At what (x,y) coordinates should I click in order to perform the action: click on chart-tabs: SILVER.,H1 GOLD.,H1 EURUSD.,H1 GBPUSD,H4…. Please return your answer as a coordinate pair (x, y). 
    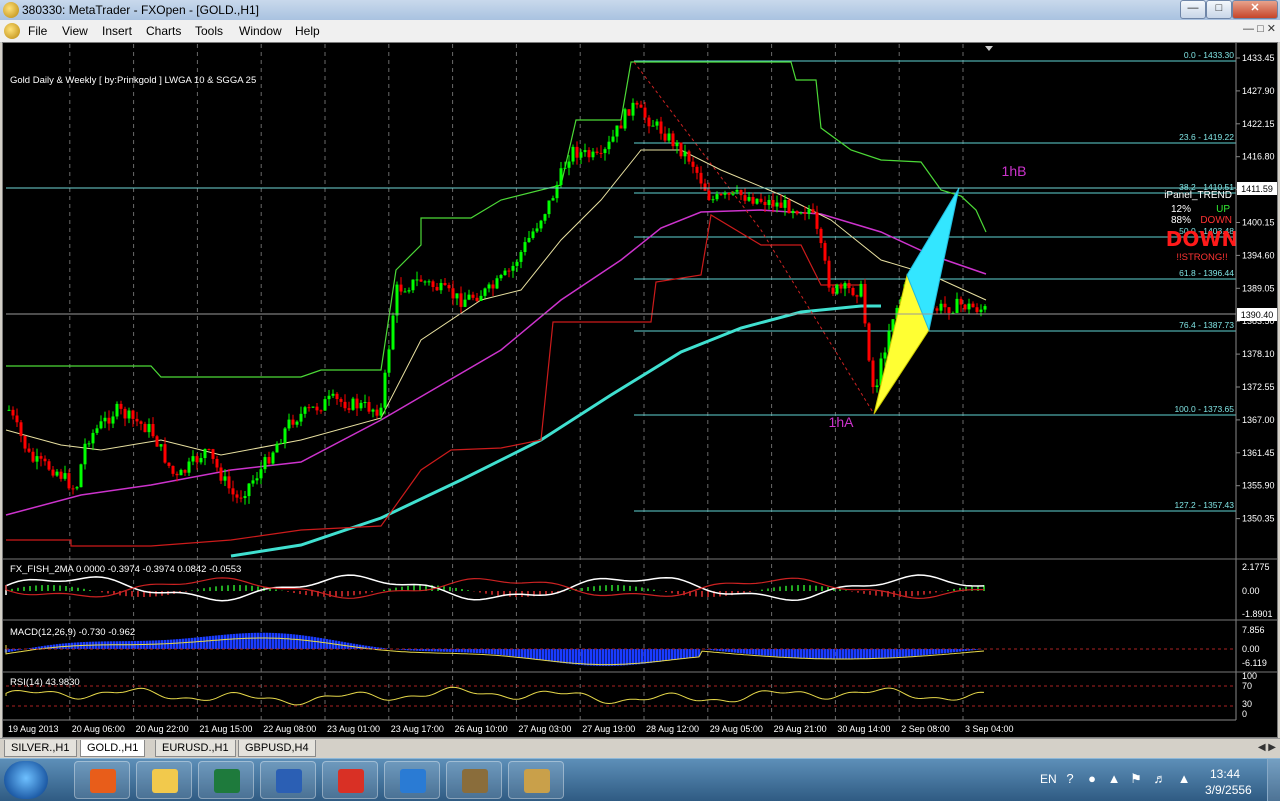
    Looking at the image, I should click on (640, 748).